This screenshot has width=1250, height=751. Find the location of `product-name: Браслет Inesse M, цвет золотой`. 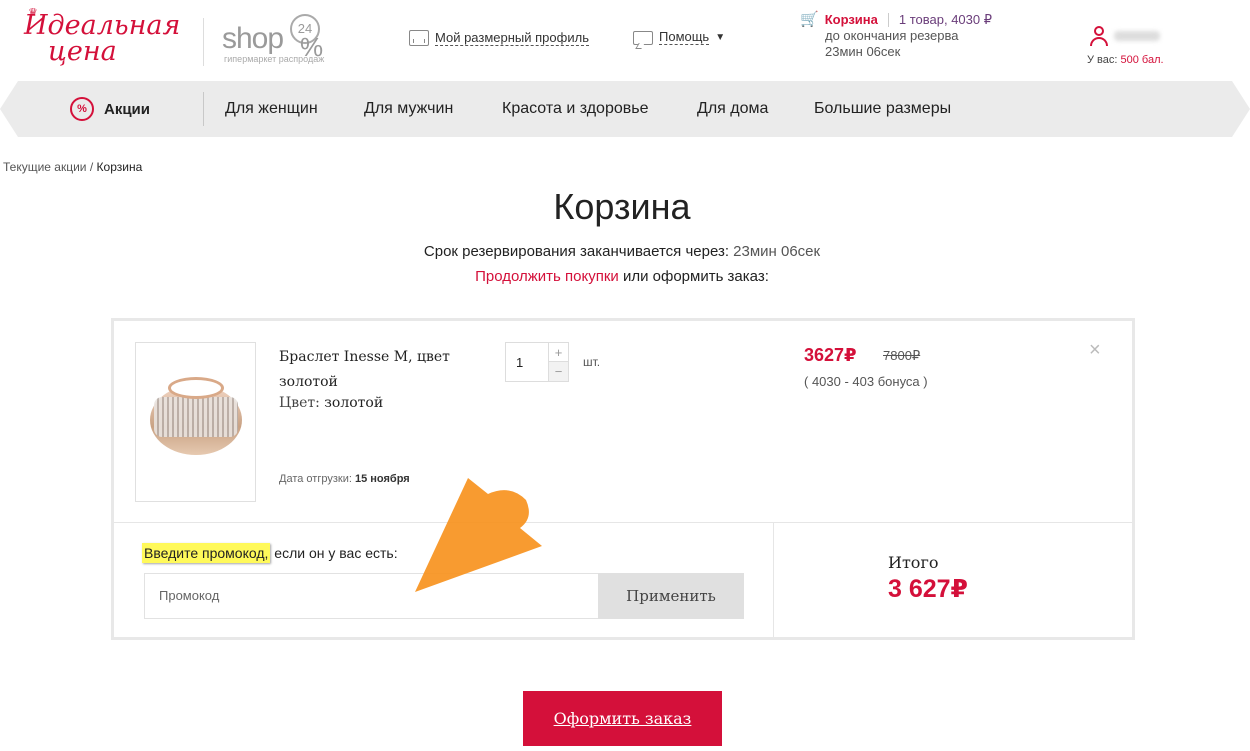

product-name: Браслет Inesse M, цвет золотой is located at coordinates (379, 370).